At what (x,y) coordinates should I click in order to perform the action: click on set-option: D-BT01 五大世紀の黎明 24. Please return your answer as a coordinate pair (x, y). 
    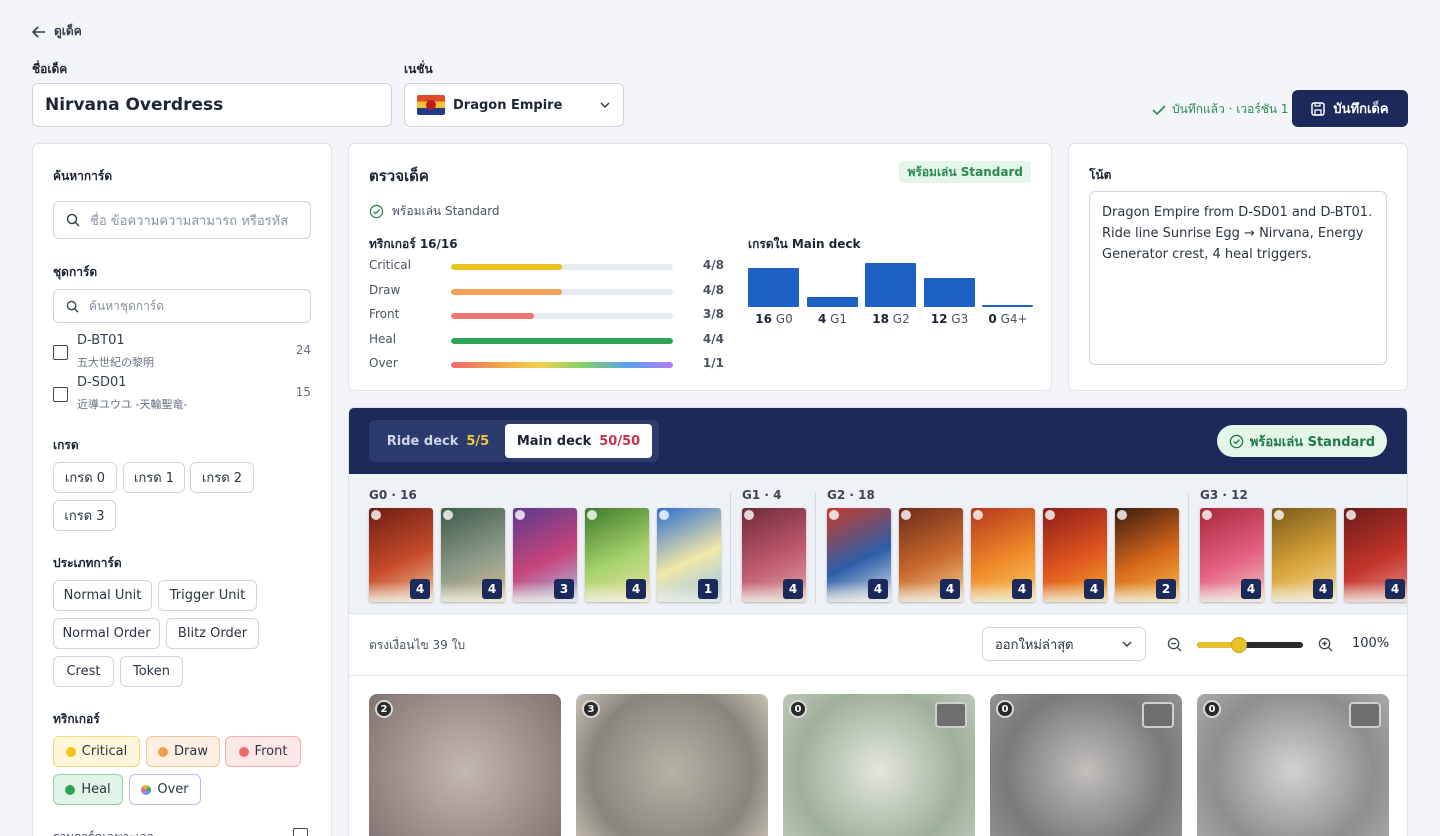
    Looking at the image, I should click on (183, 353).